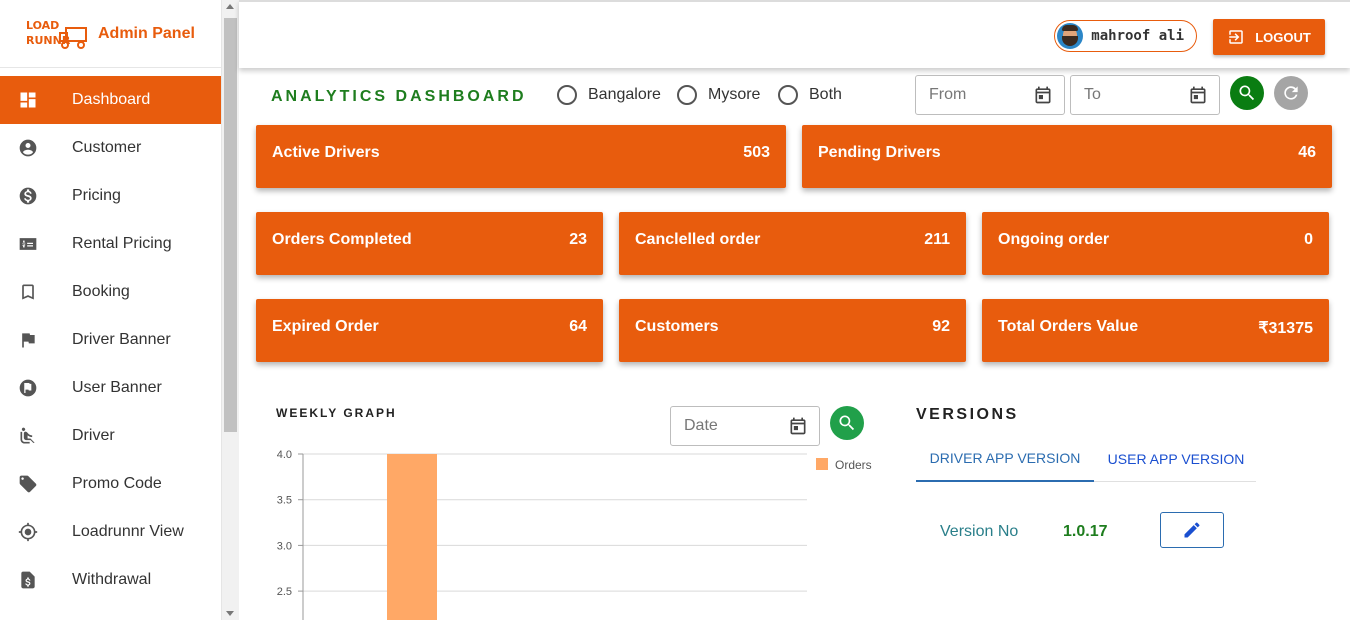  Describe the element at coordinates (1125, 36) in the screenshot. I see `user-chip: mahroof ali` at that location.